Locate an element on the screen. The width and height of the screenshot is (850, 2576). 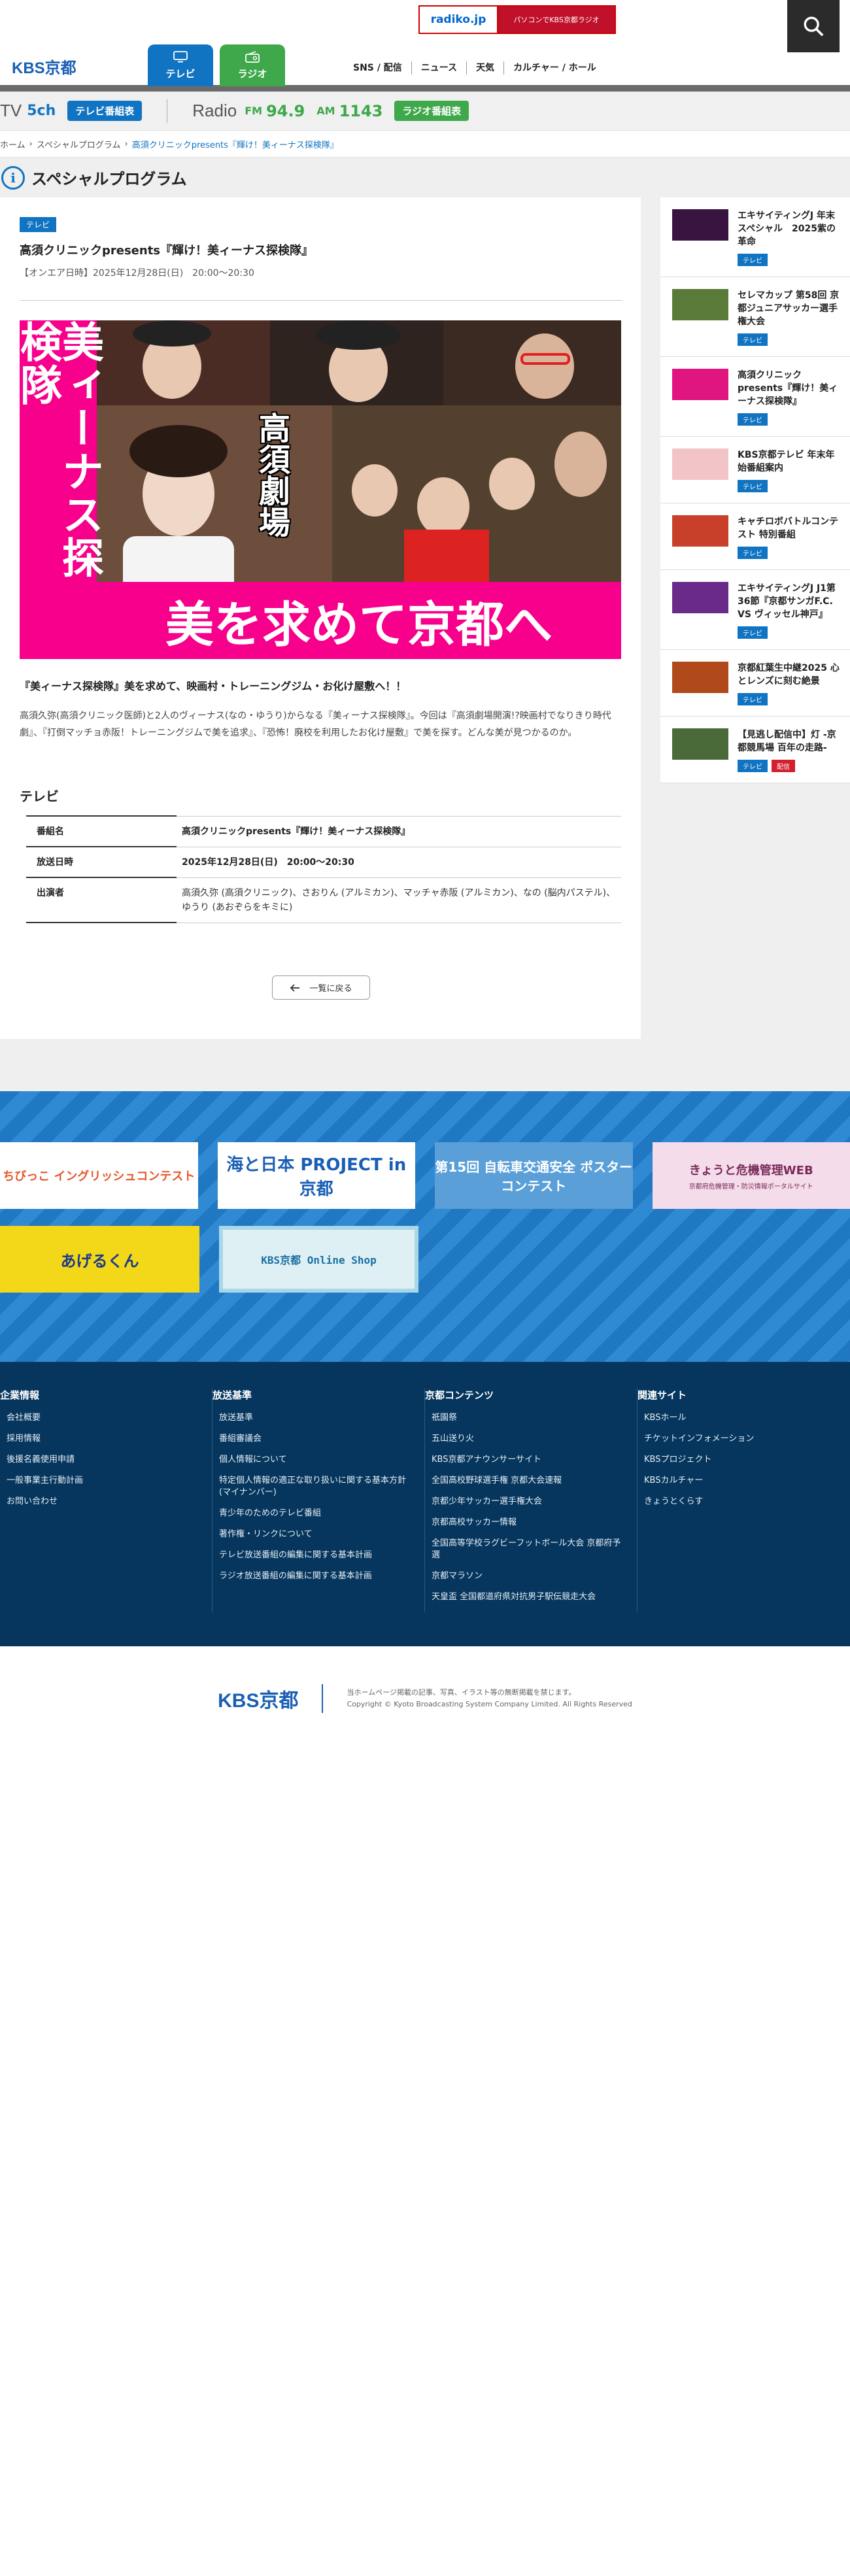
radio-schedule-button: ラジオ番組表 is located at coordinates (431, 111).